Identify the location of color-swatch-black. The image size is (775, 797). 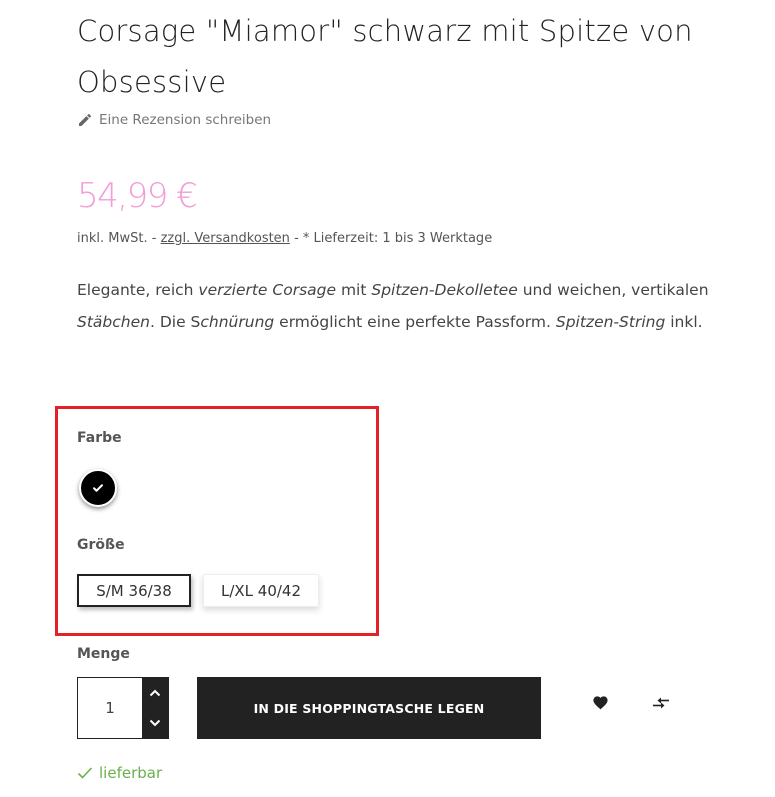
(98, 488).